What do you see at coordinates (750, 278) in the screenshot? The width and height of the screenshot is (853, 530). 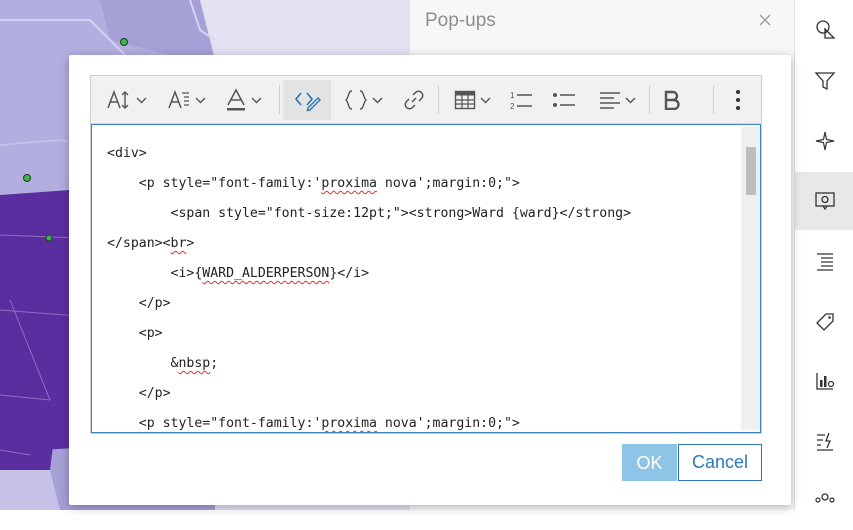 I see `scrollbar` at bounding box center [750, 278].